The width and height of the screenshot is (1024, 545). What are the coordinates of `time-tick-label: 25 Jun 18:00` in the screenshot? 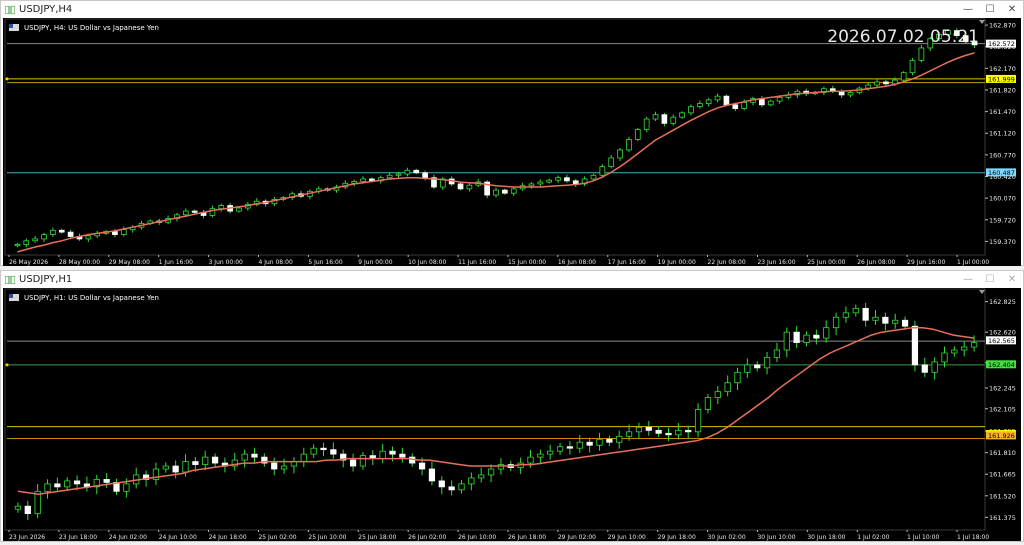 It's located at (377, 537).